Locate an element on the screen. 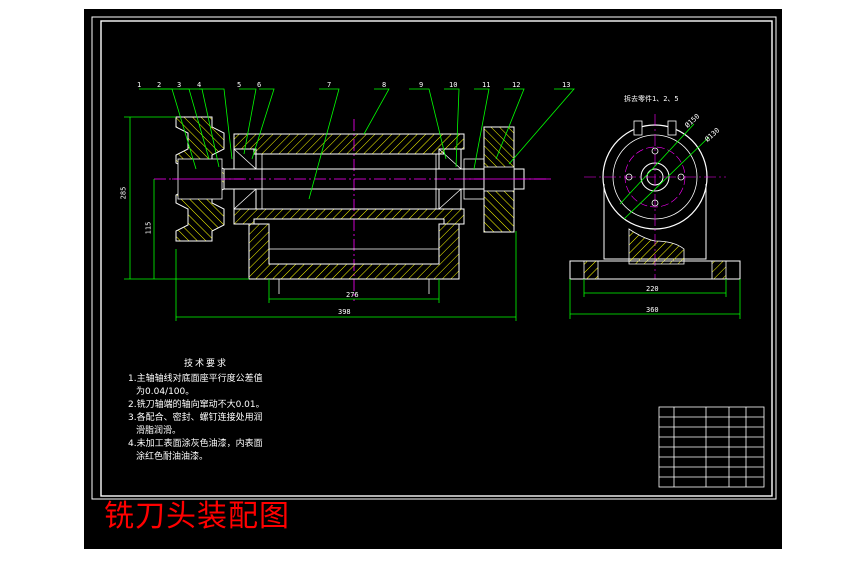  dim-overall-height: 285 is located at coordinates (123, 193).